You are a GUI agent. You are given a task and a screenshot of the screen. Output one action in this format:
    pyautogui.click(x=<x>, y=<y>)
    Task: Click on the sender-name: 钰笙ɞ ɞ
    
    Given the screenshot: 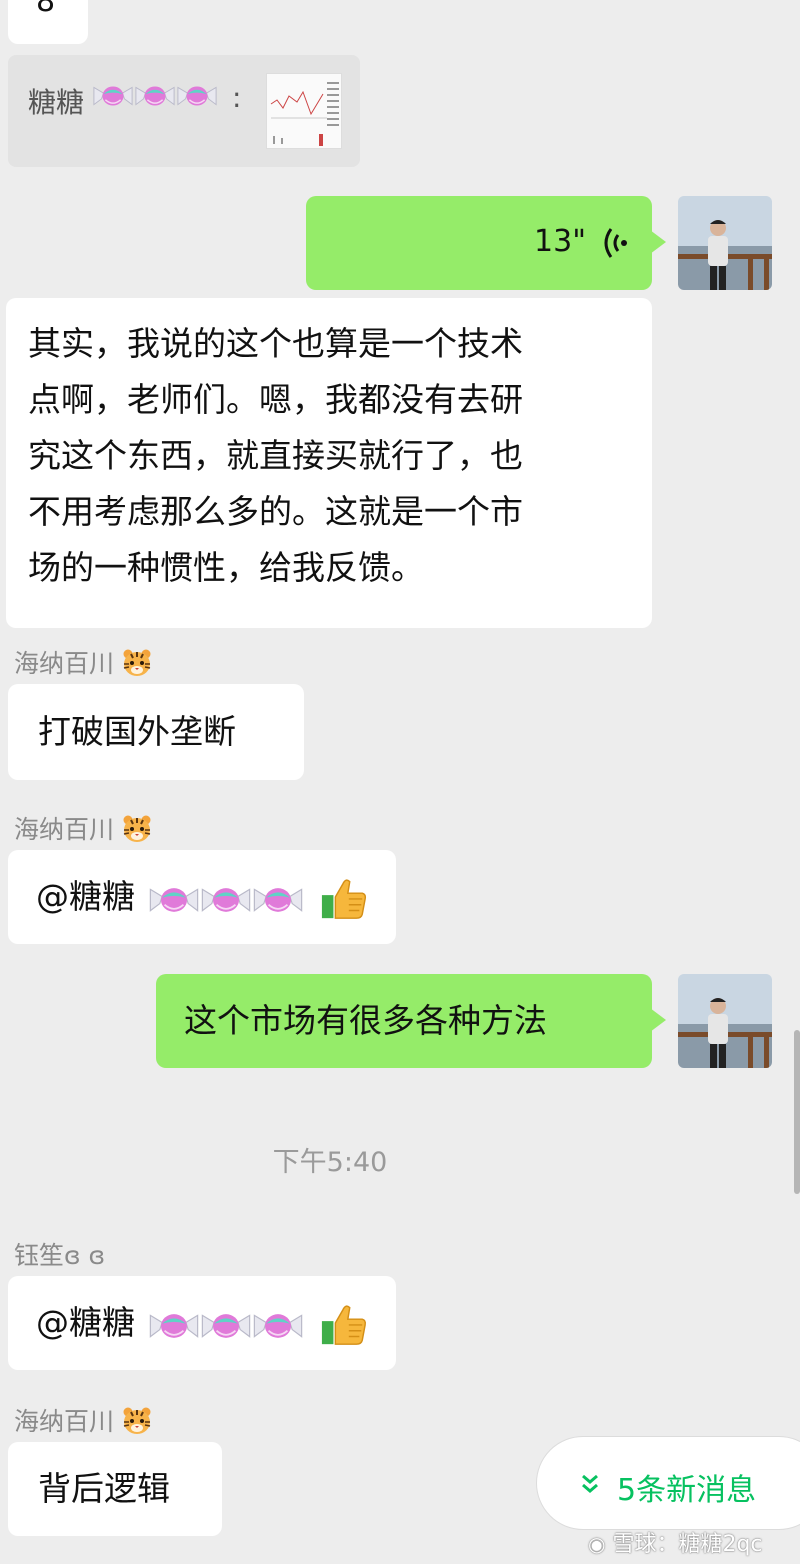 What is the action you would take?
    pyautogui.click(x=59, y=1254)
    